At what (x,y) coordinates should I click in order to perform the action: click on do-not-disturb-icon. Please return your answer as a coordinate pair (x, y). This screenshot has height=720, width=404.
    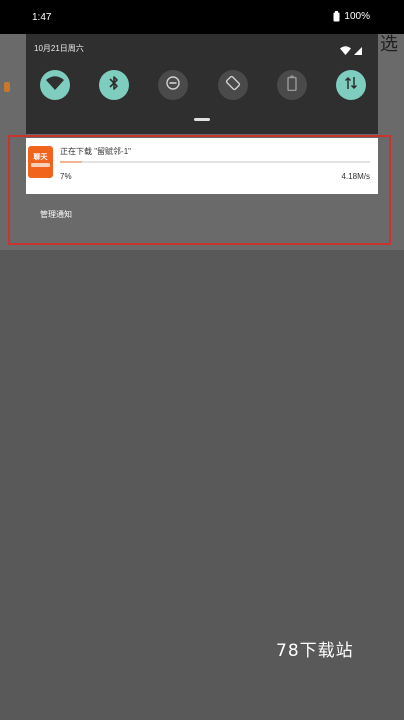
    Looking at the image, I should click on (173, 85).